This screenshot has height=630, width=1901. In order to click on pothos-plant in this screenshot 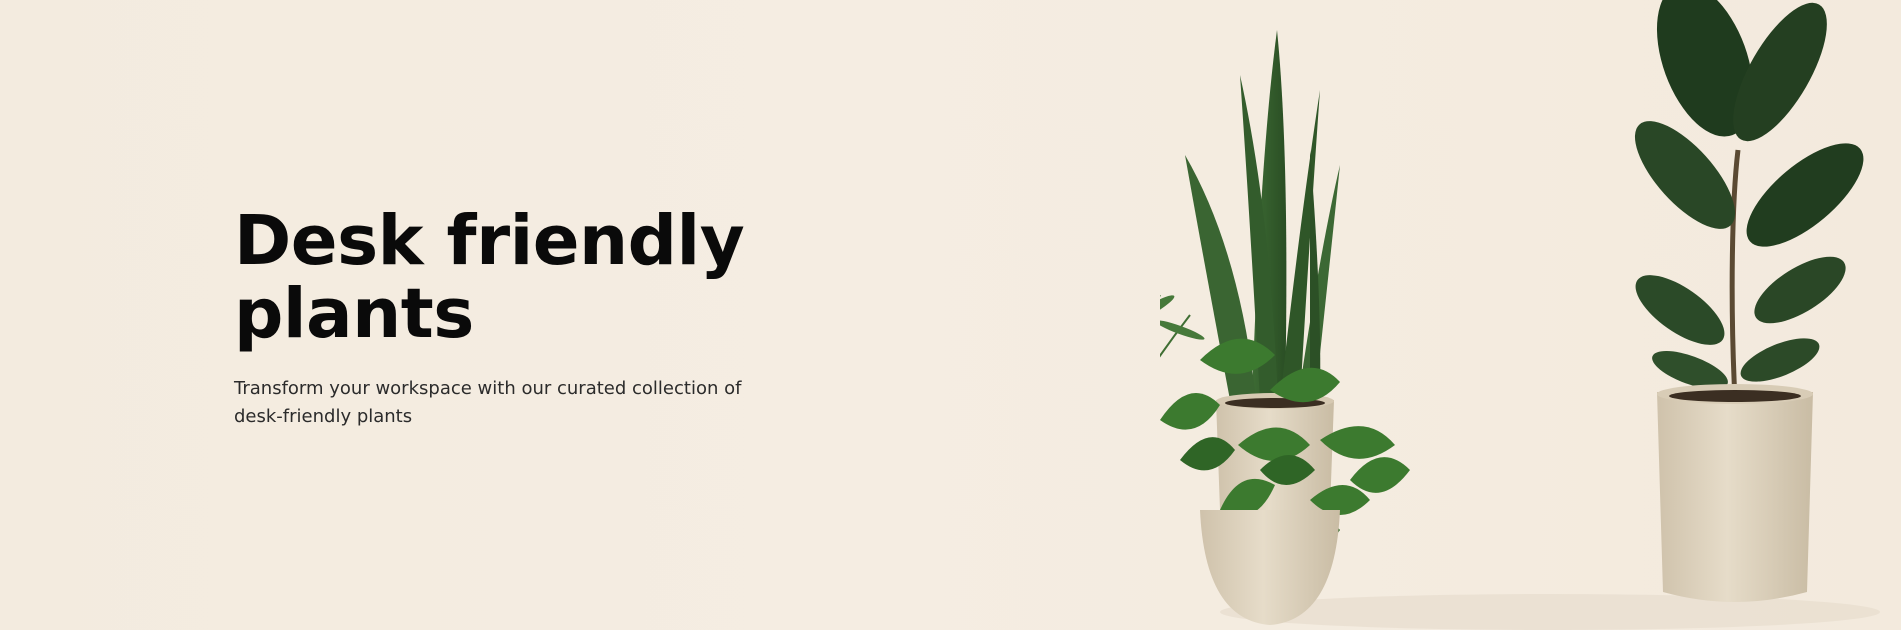, I will do `click(1285, 481)`.